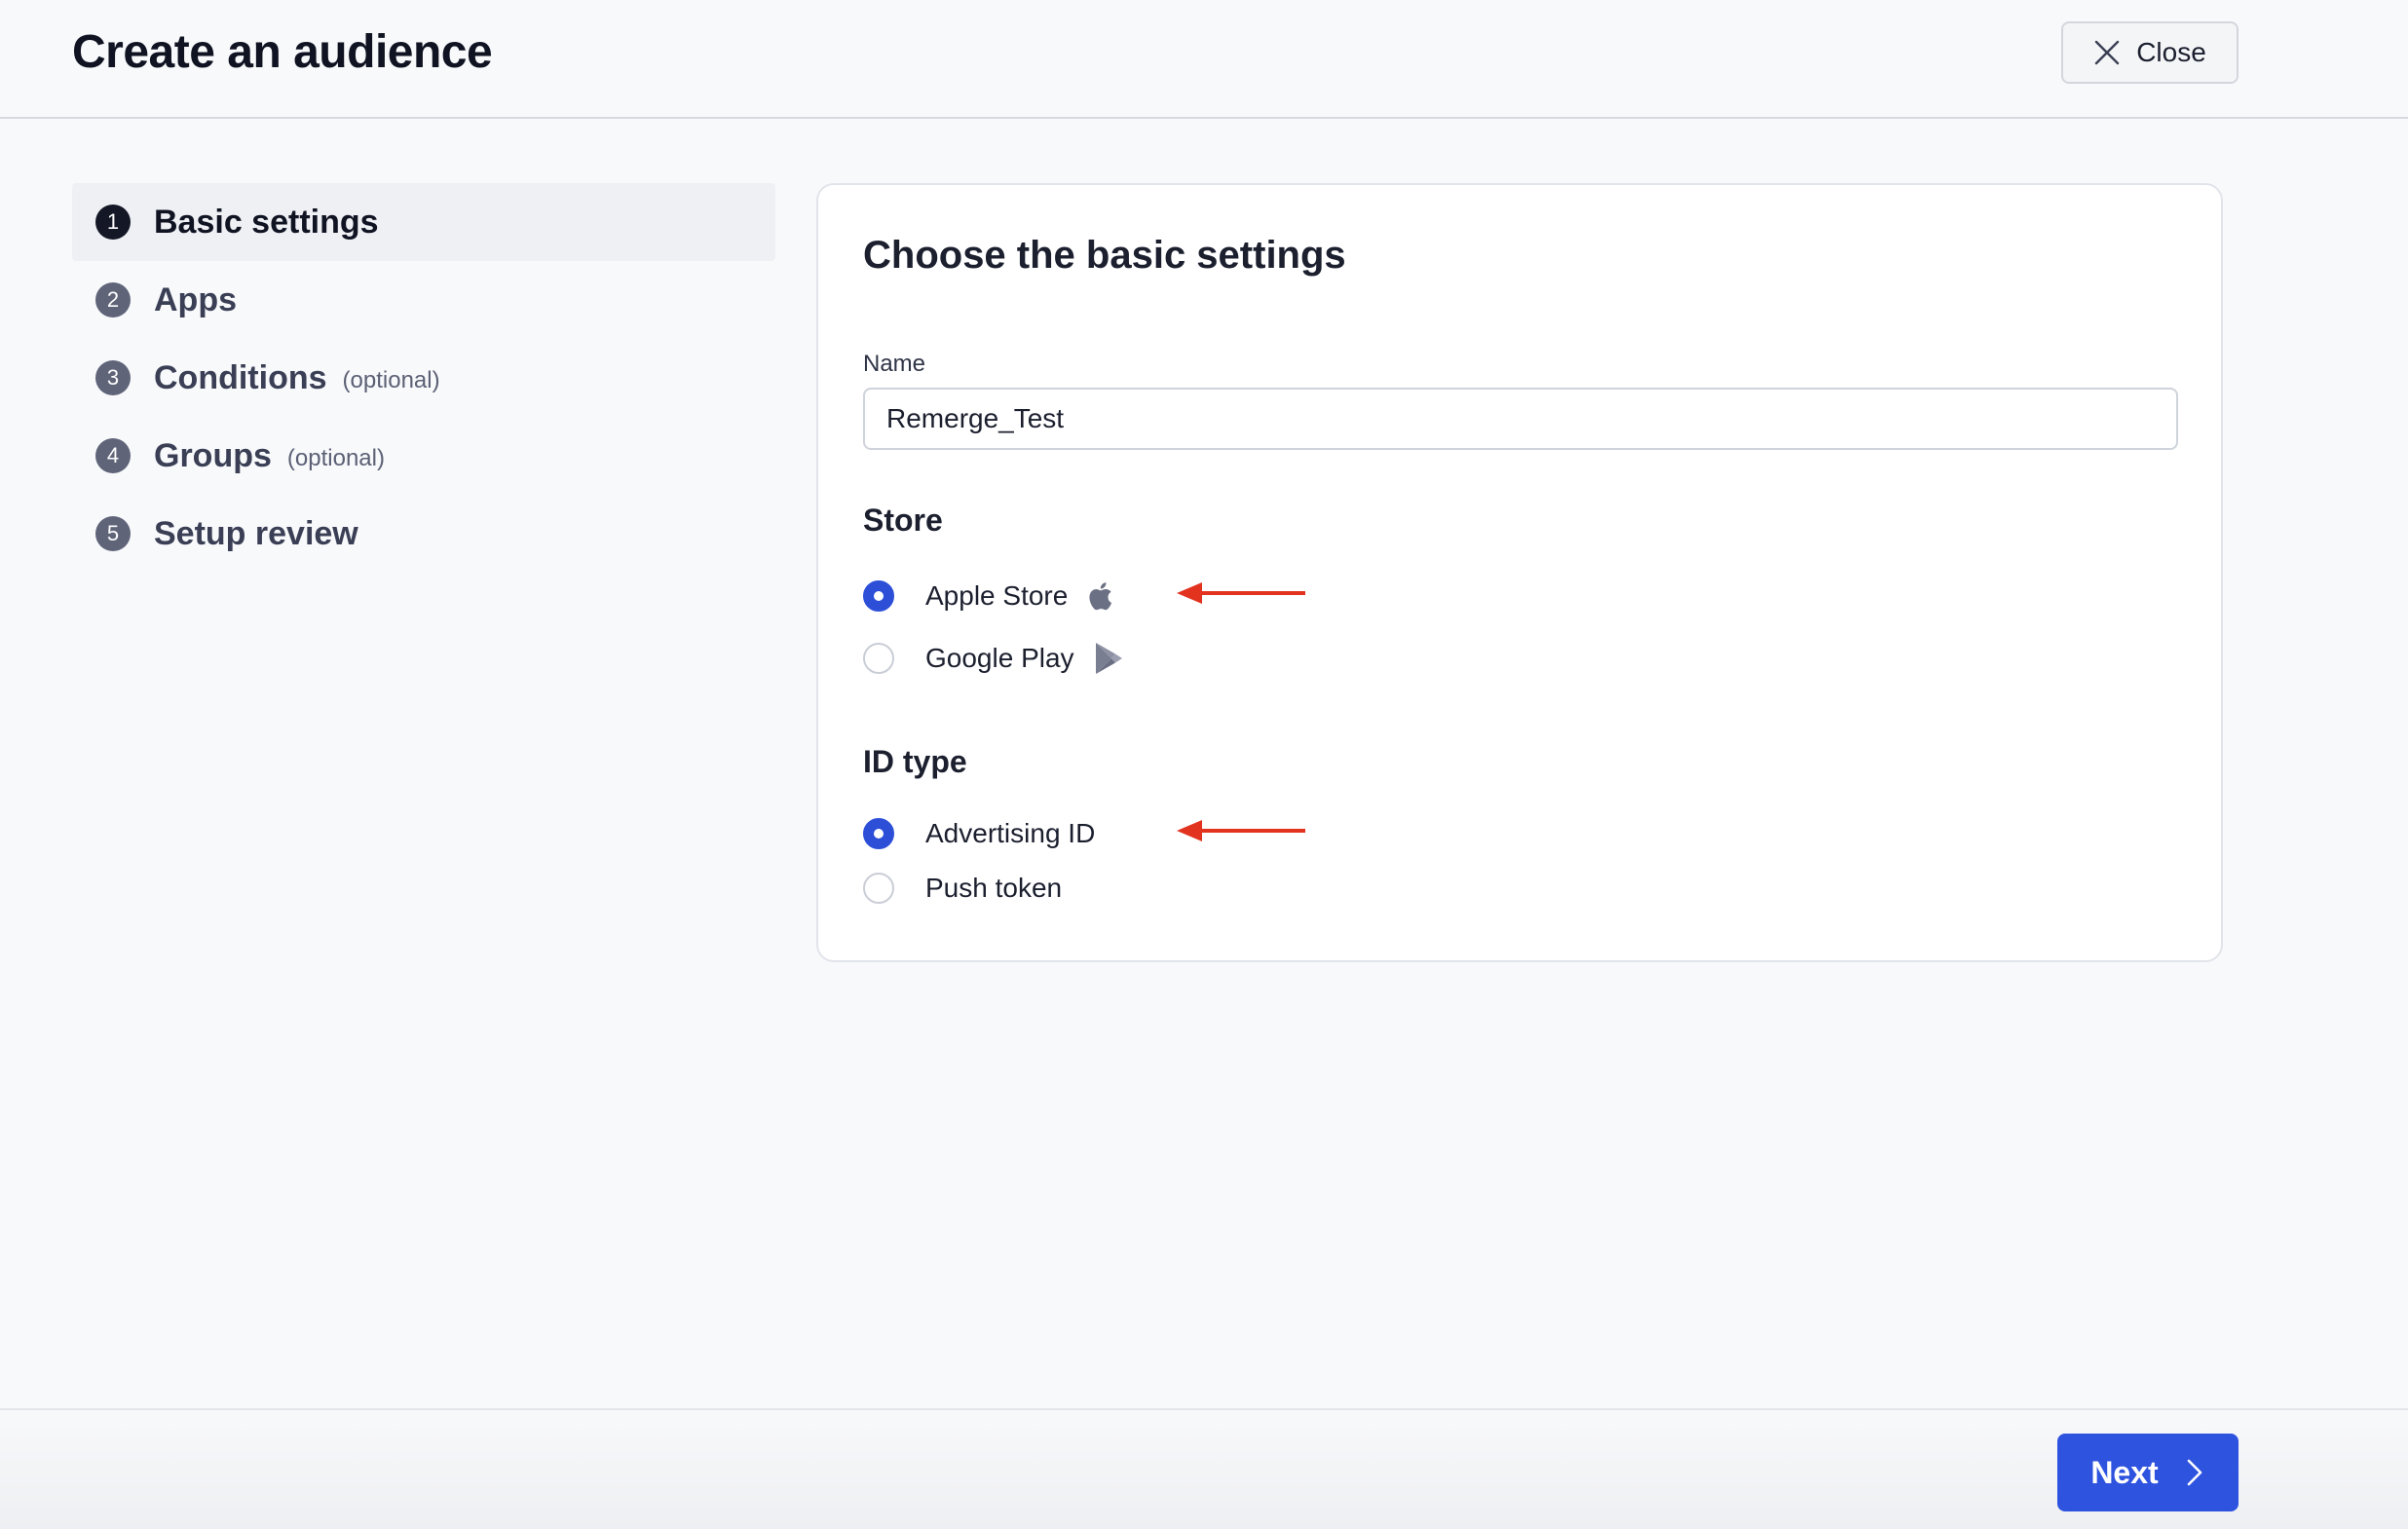 Image resolution: width=2408 pixels, height=1529 pixels. I want to click on step-number: 1, so click(113, 222).